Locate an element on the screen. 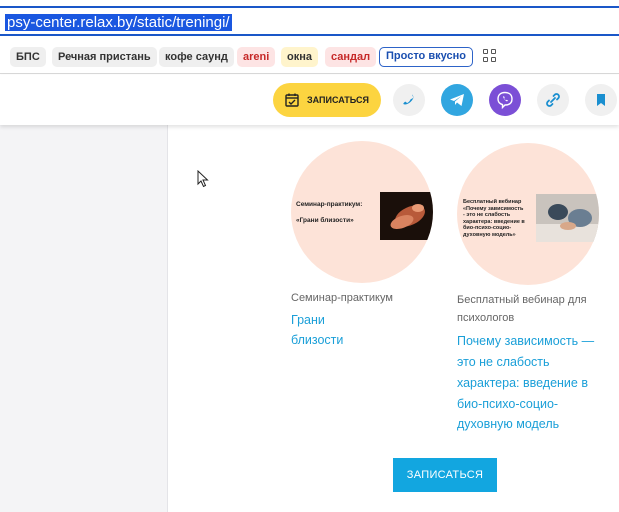  card-type-webinar-line2: психологов is located at coordinates (486, 318).